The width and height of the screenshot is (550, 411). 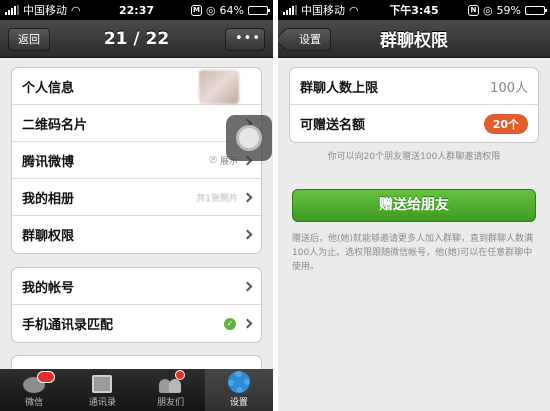 I want to click on tab-weixin: 微信, so click(x=34, y=390).